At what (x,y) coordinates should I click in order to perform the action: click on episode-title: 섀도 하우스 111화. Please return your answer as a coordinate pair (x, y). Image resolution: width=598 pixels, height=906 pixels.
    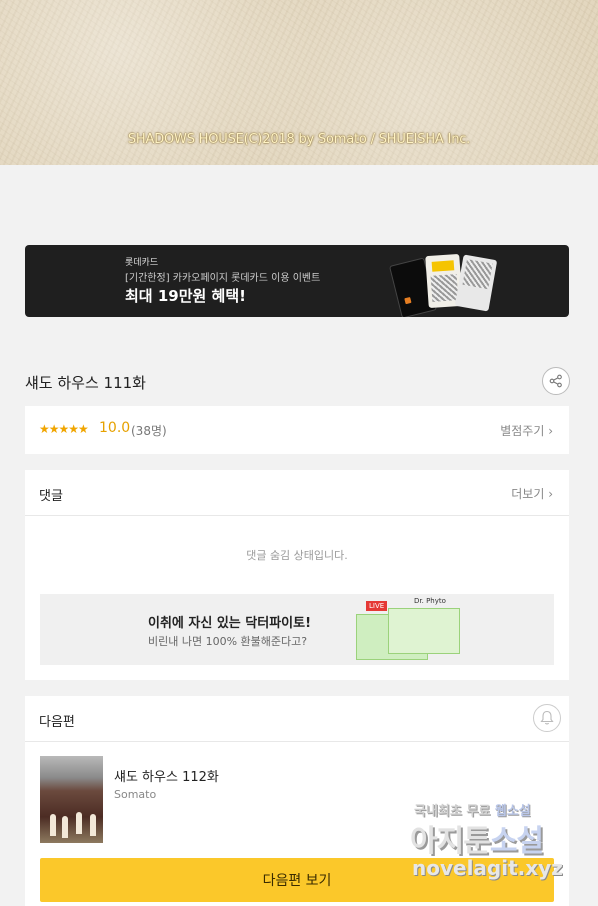
    Looking at the image, I should click on (85, 383).